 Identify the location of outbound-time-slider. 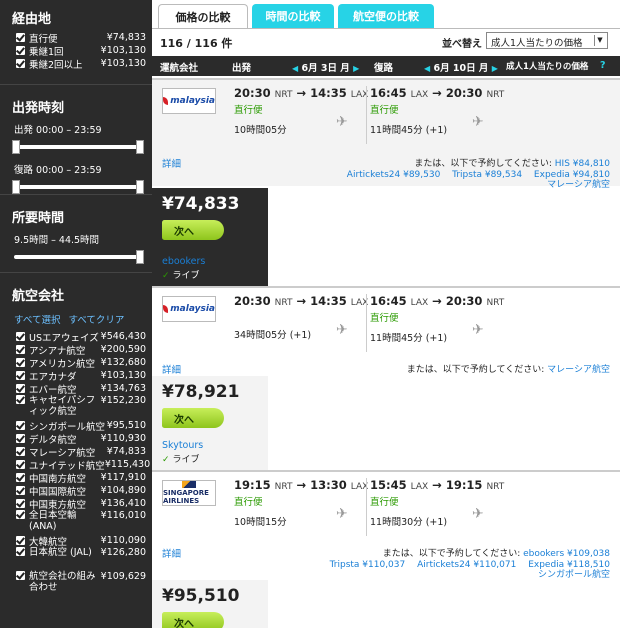
(78, 147).